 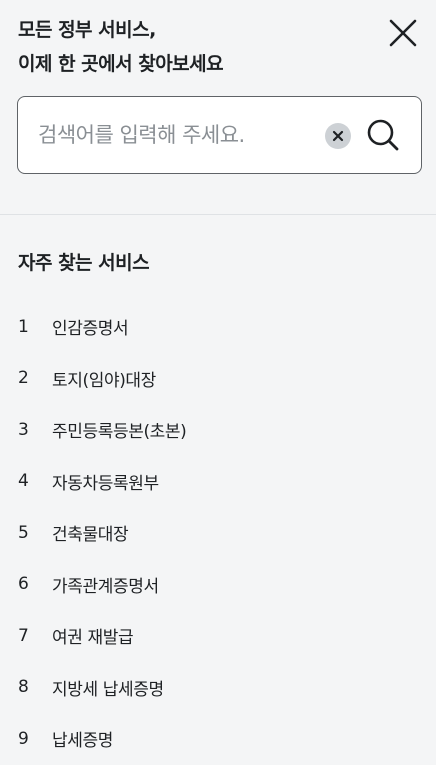 I want to click on popular-service-item: 1 인감증명서, so click(x=218, y=327).